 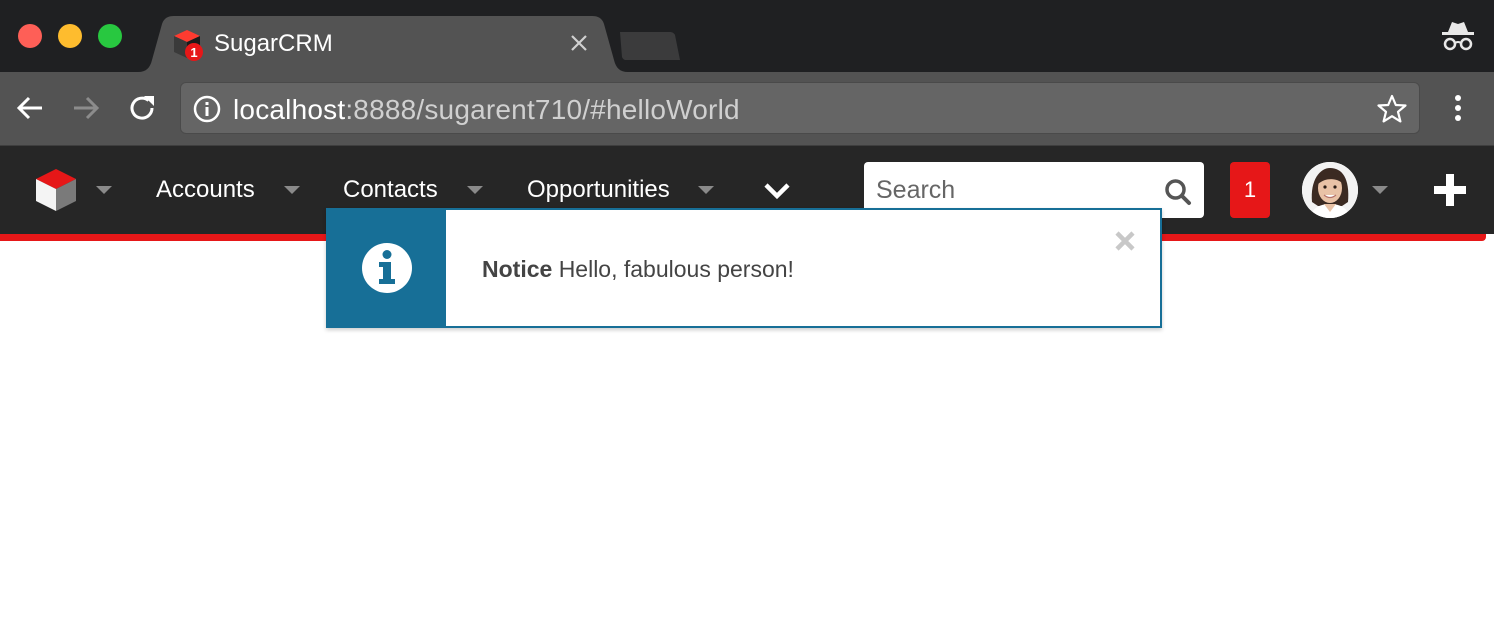 I want to click on back-arrow-icon, so click(x=29, y=108).